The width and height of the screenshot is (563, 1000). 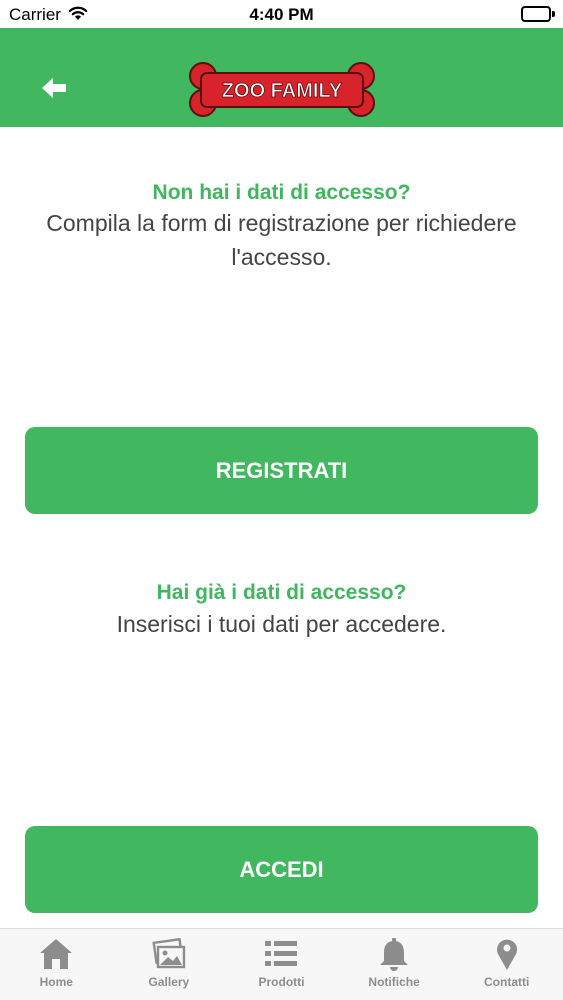 I want to click on login-description: Inserisci i tuoi dati per accedere., so click(x=281, y=624).